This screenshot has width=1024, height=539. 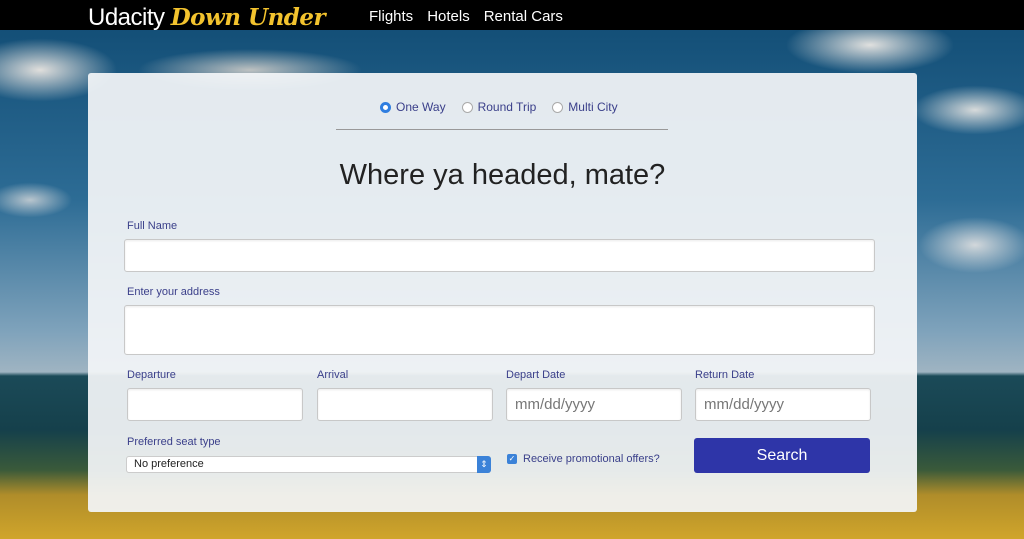 I want to click on trip-one-way: One Way, so click(x=413, y=107).